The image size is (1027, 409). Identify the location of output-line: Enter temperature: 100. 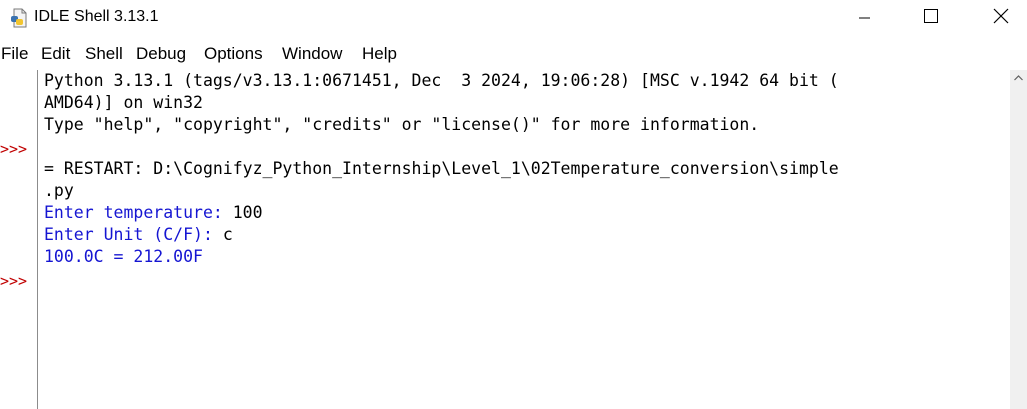
(153, 213).